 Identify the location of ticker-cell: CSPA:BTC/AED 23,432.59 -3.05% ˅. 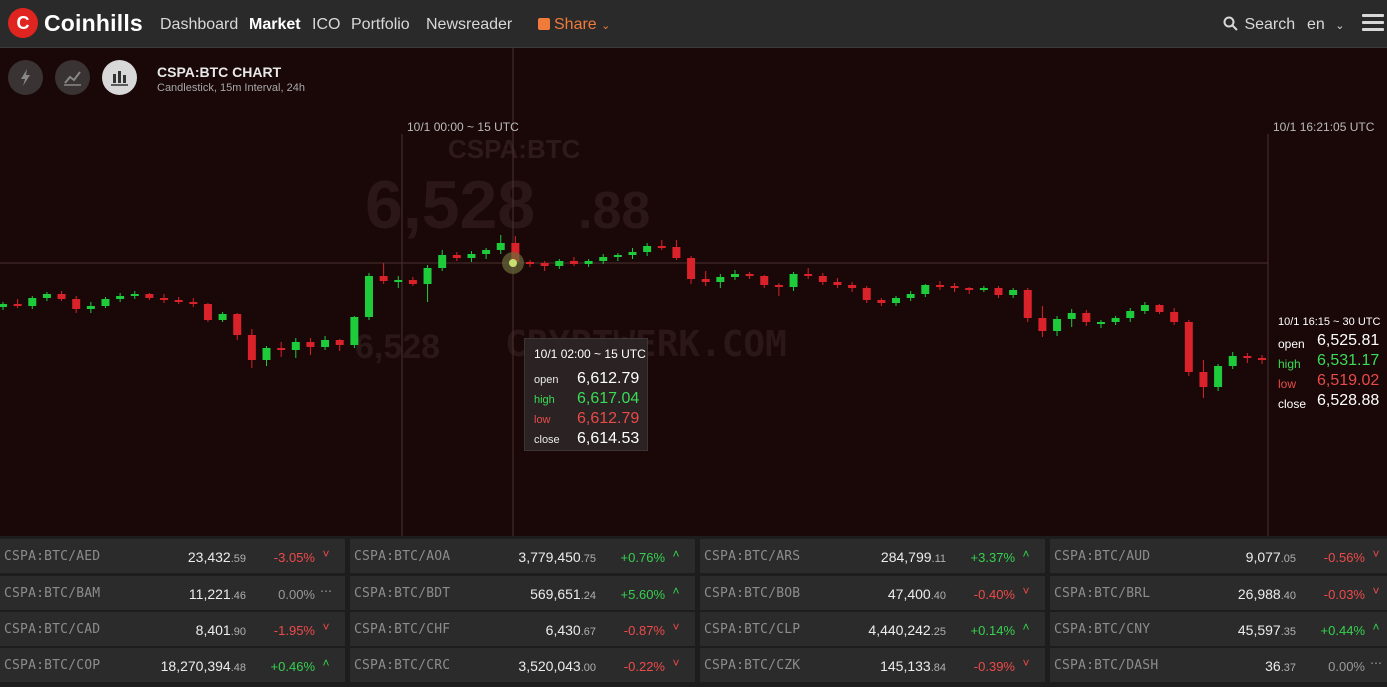
(172, 556).